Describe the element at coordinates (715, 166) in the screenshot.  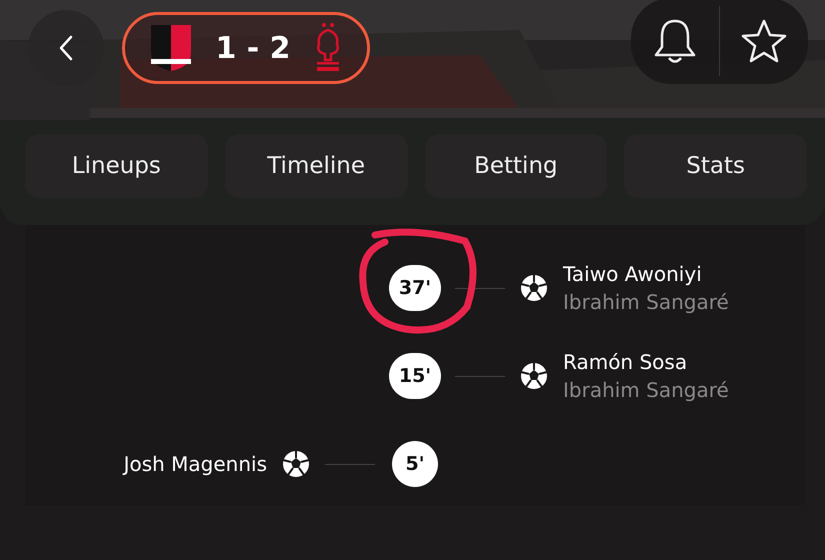
I see `tab: Stats` at that location.